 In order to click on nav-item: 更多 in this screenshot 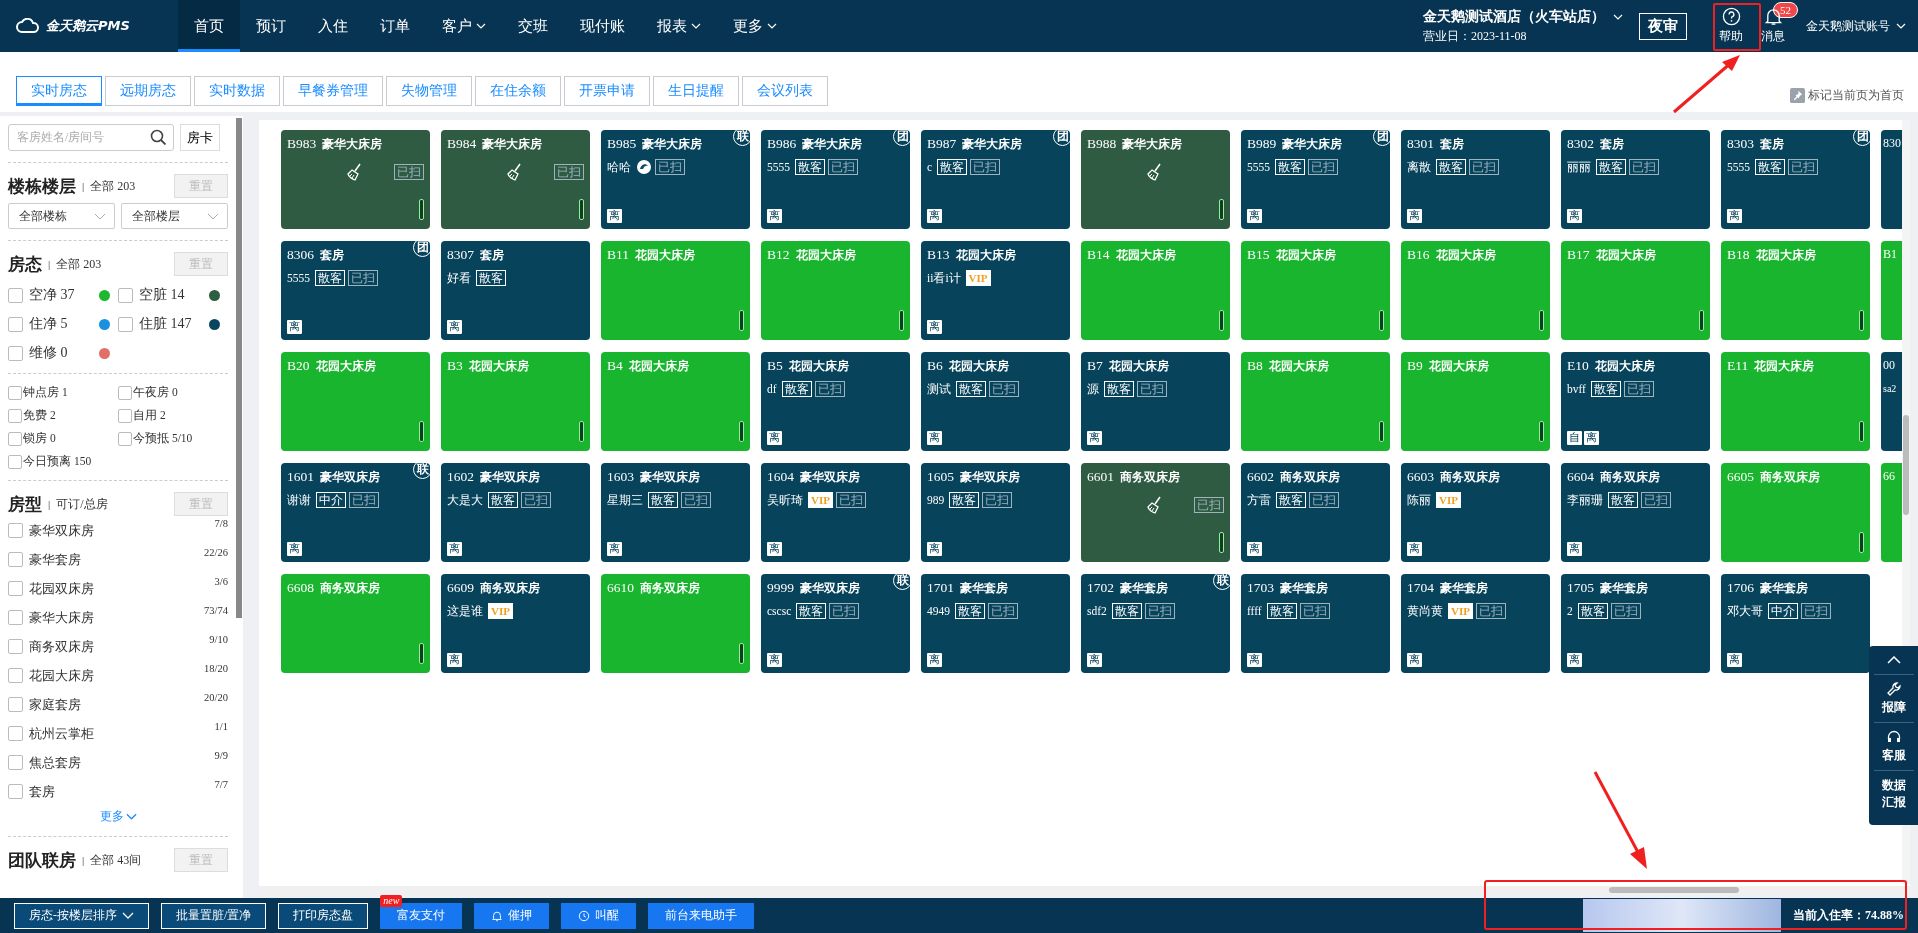, I will do `click(755, 26)`.